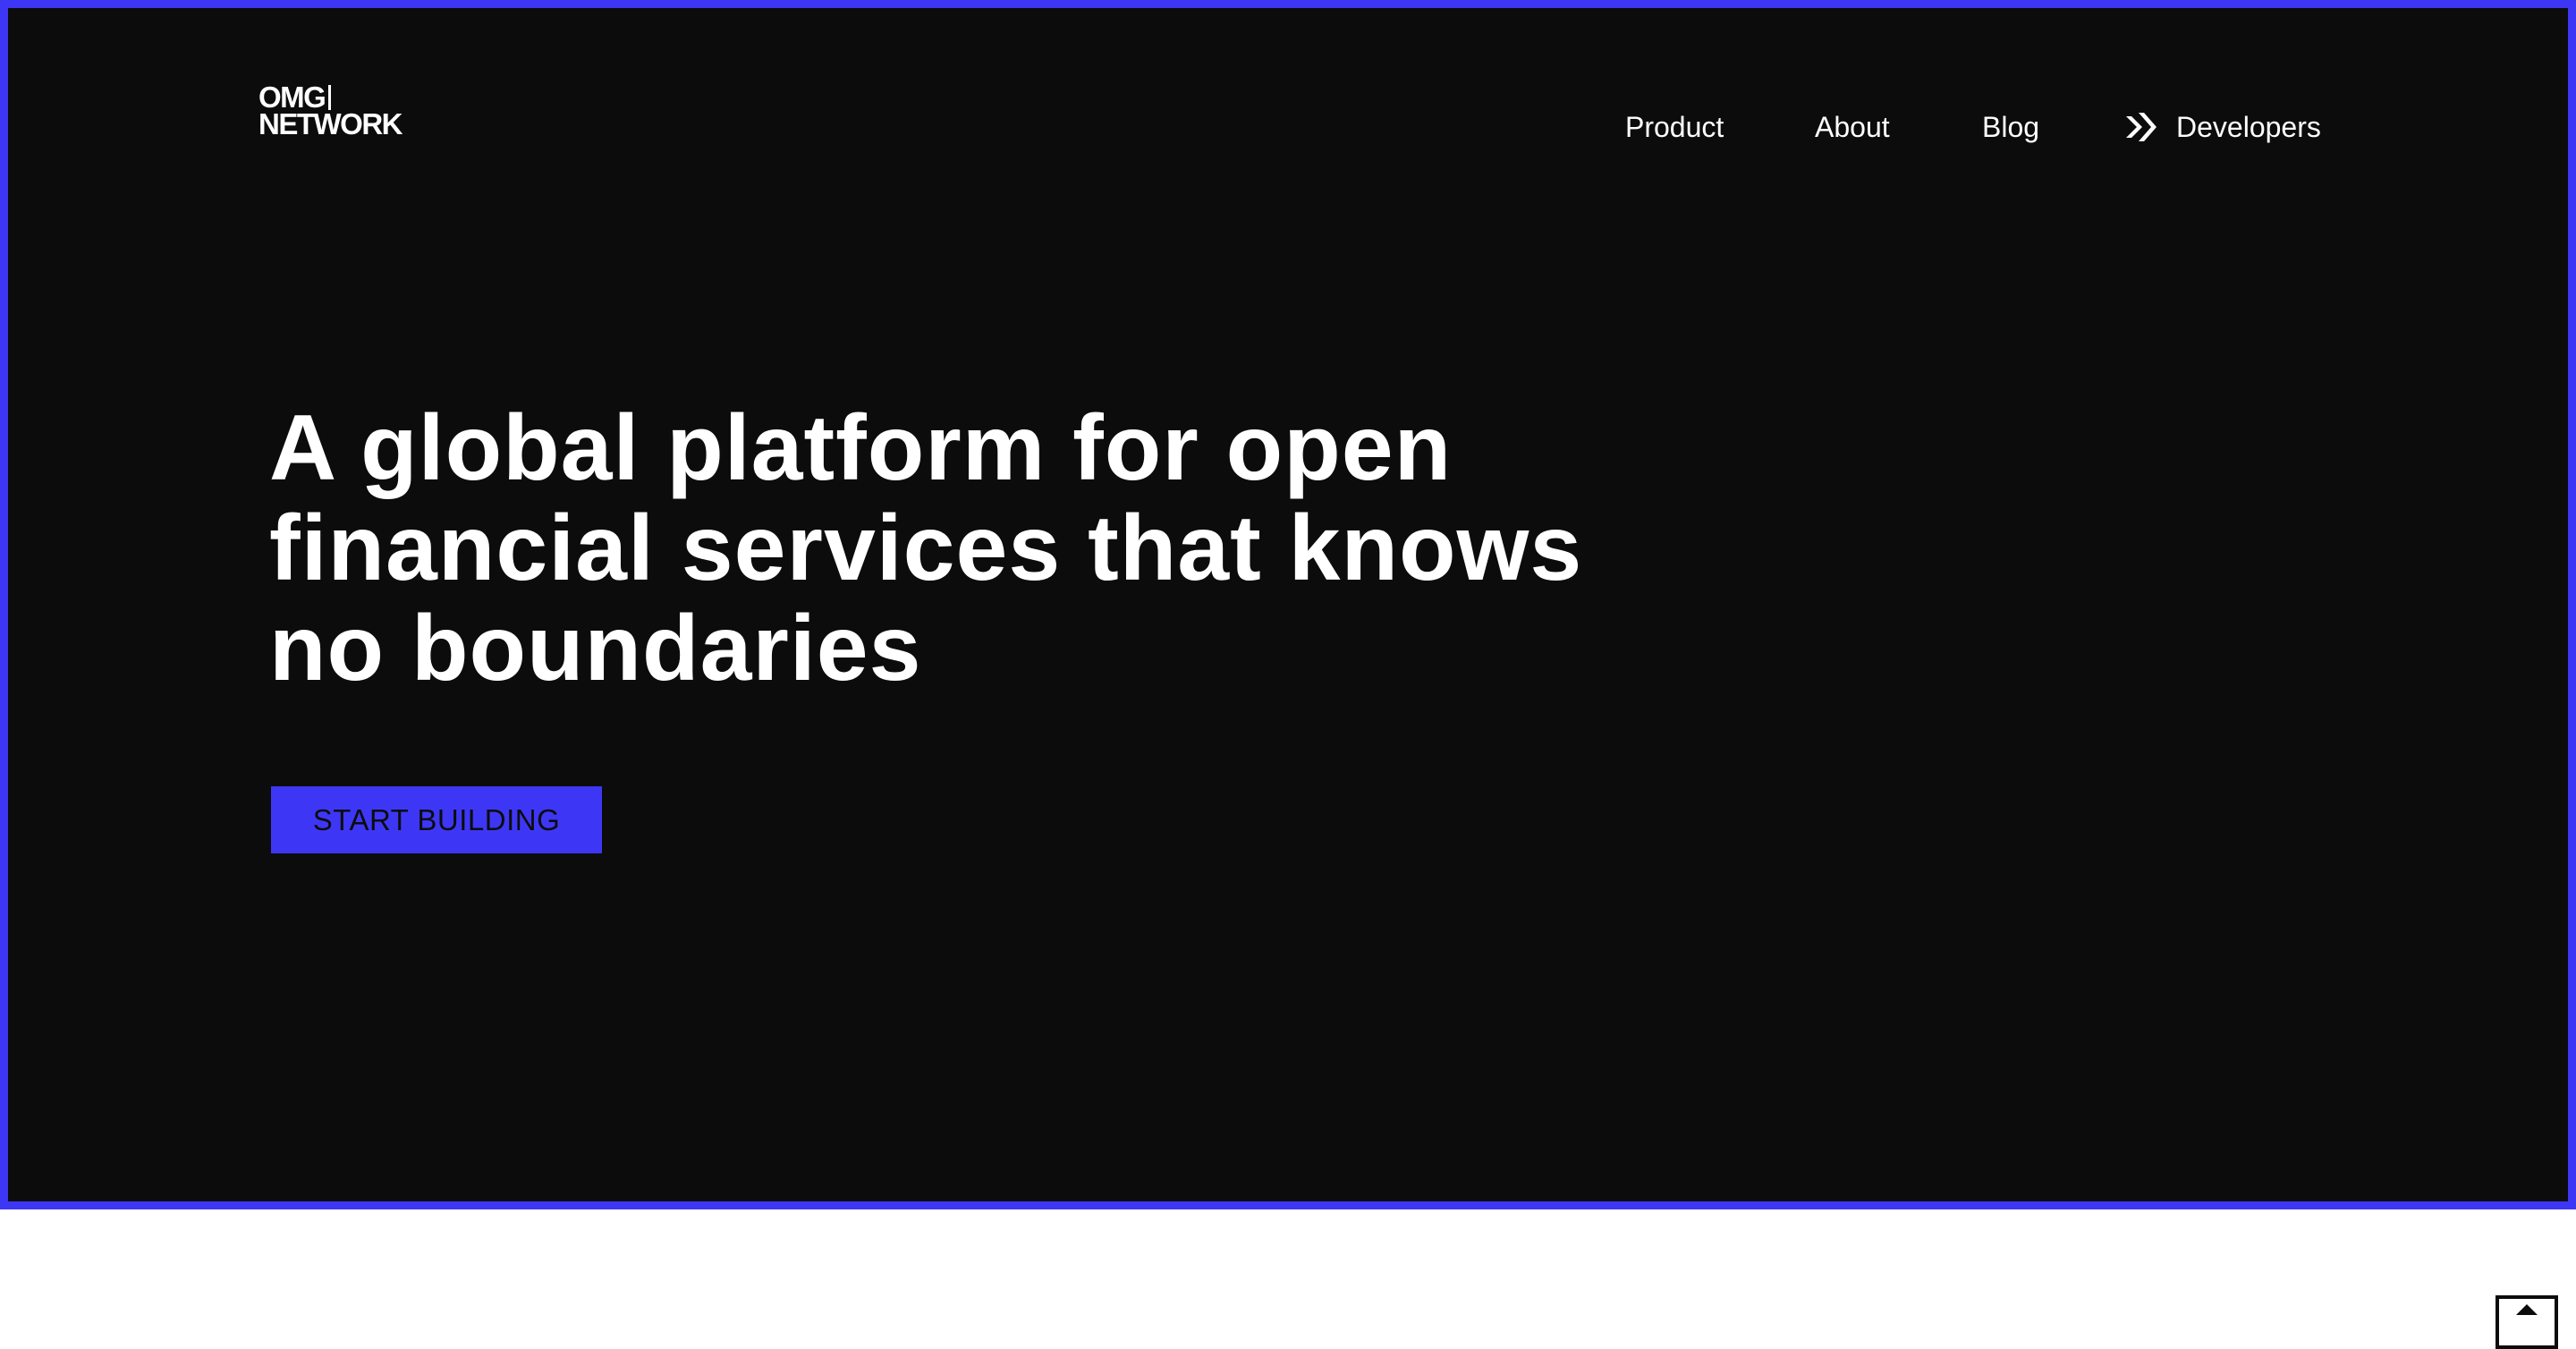 The height and width of the screenshot is (1349, 2576). I want to click on developers-icon, so click(2142, 127).